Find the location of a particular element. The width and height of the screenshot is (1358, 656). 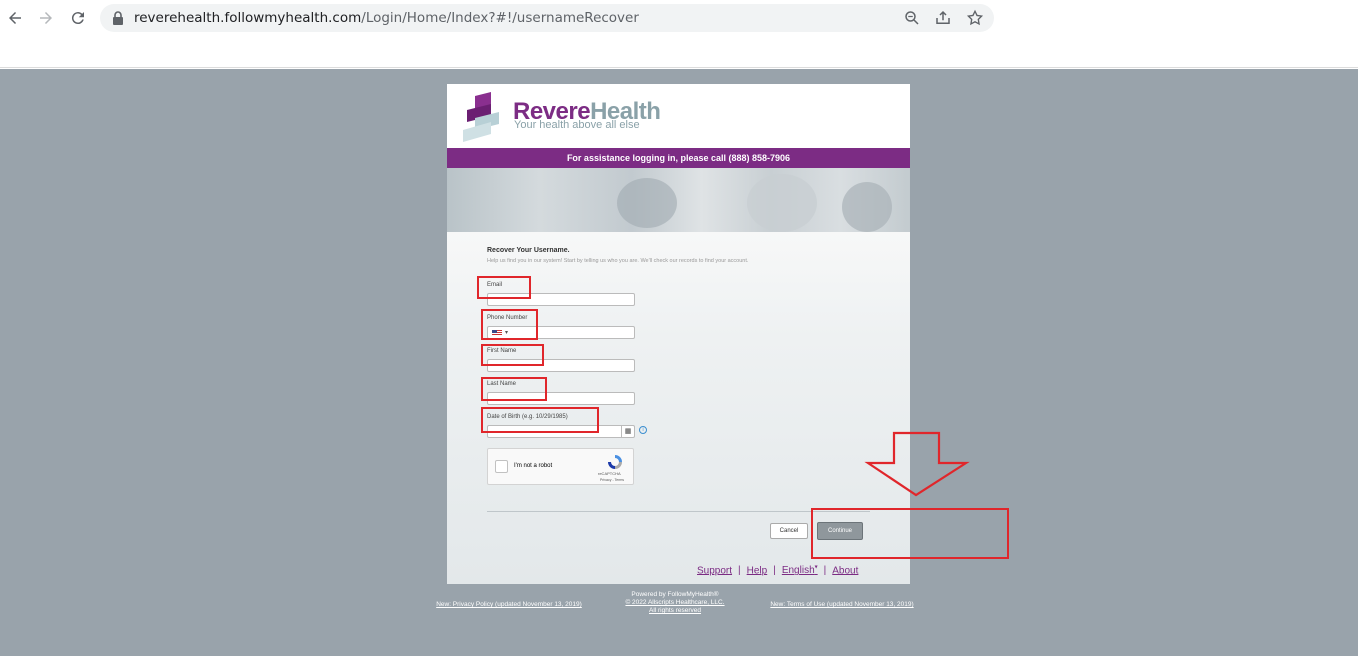

language-link: English▾ is located at coordinates (800, 570).